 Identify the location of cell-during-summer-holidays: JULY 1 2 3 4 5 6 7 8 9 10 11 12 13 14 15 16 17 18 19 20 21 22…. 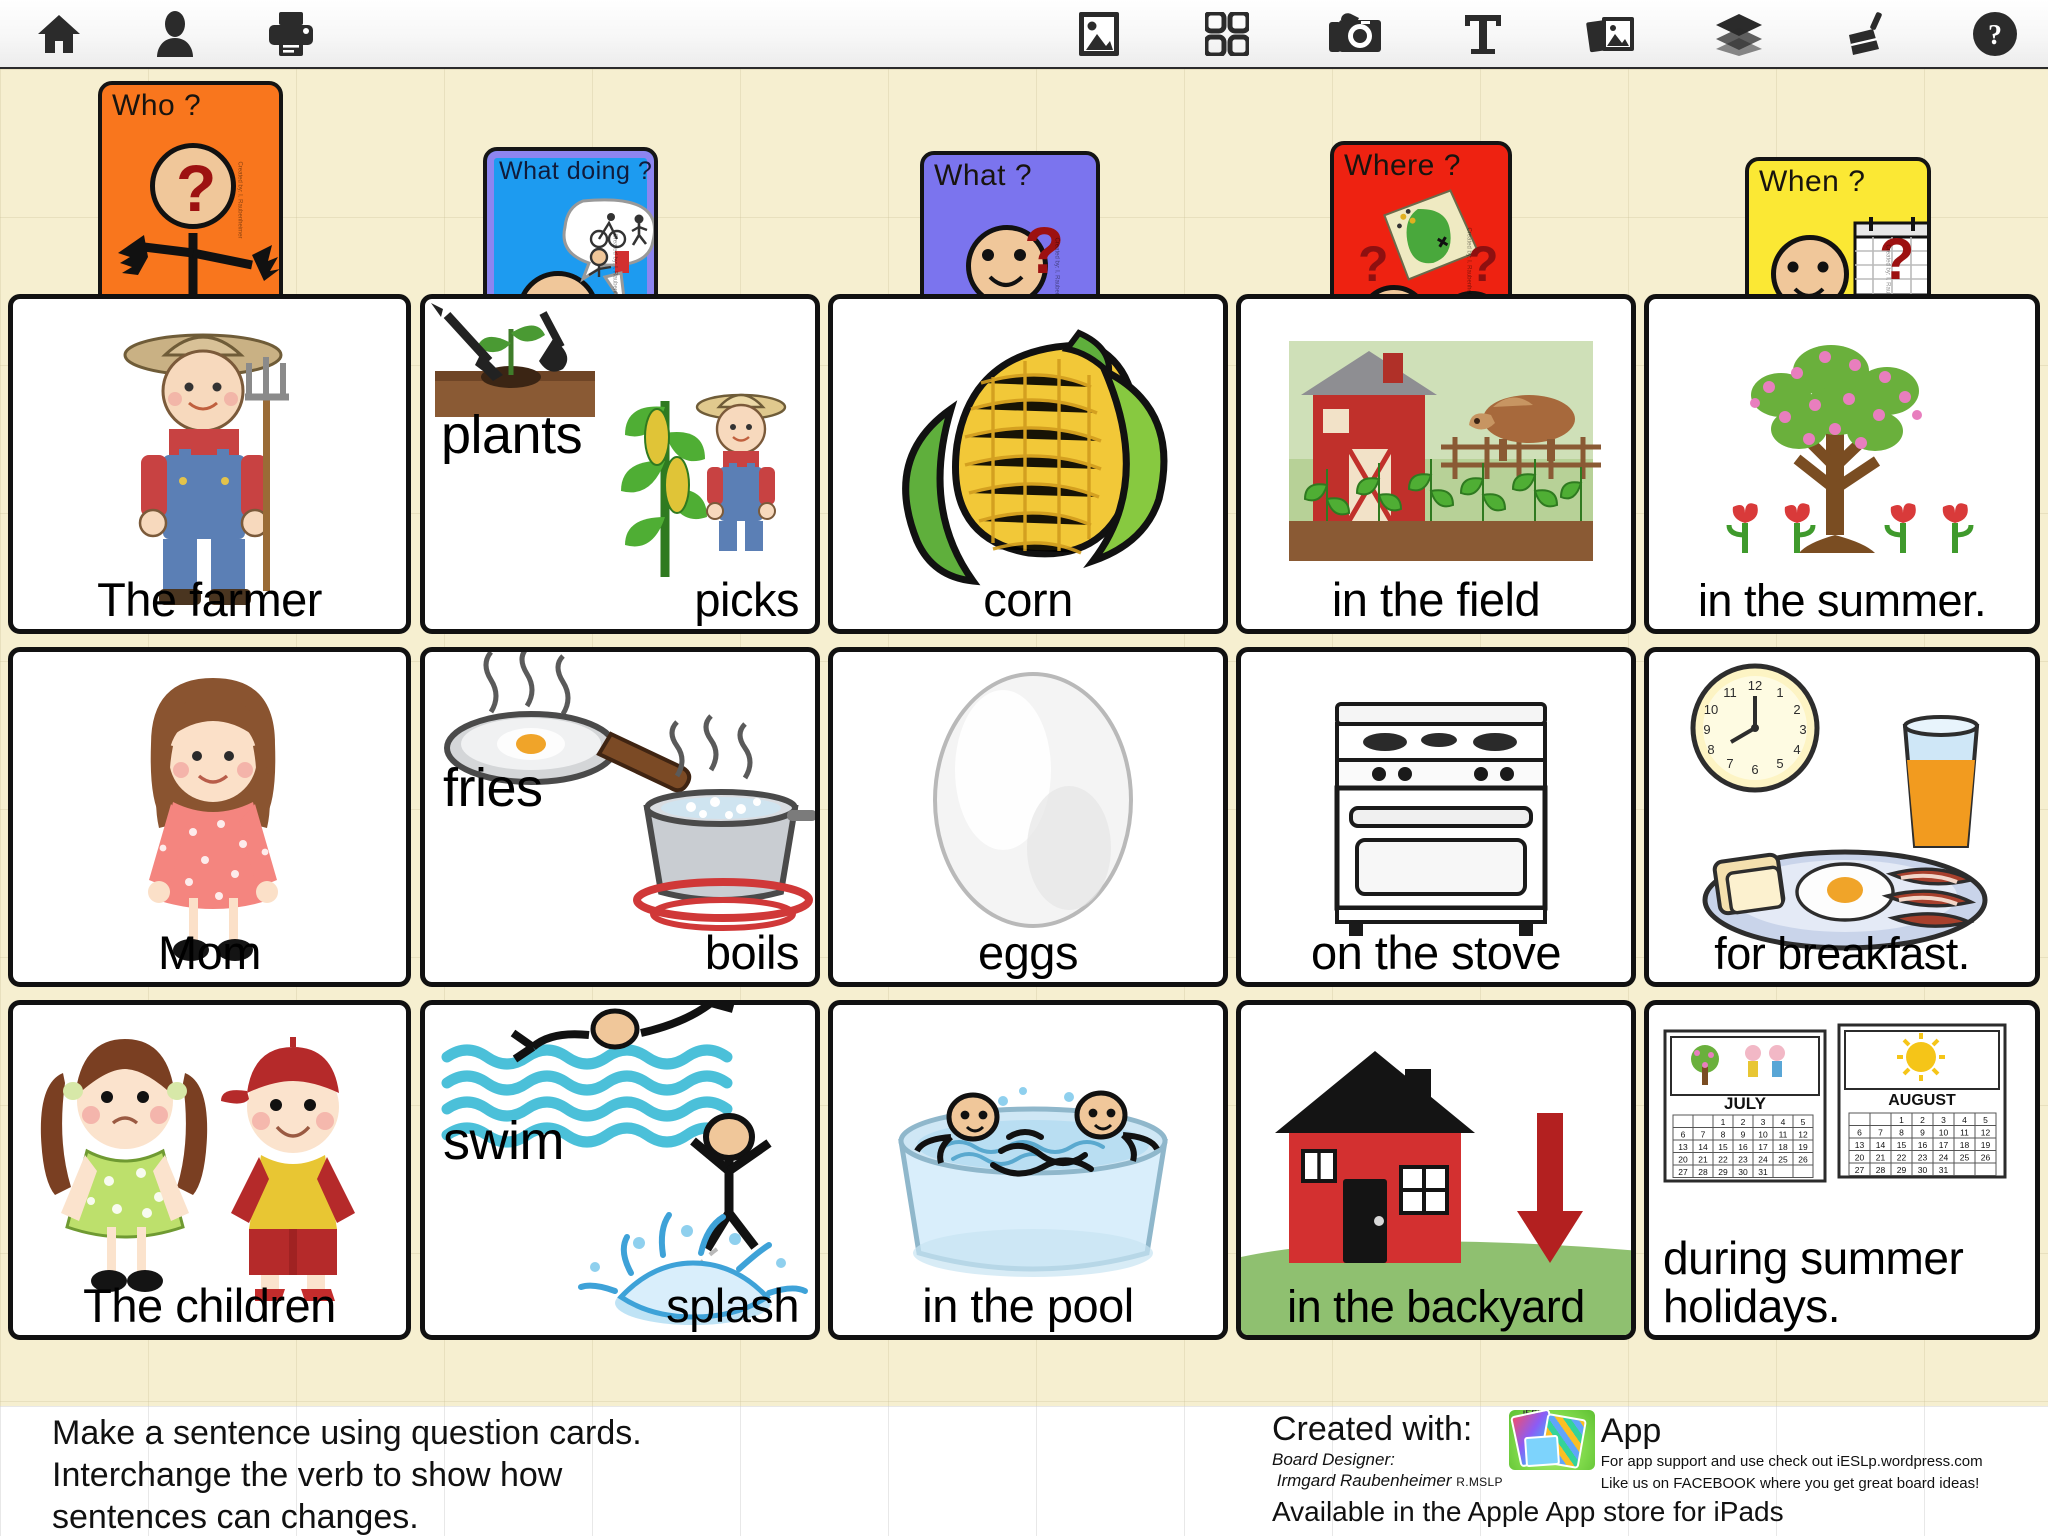
(1842, 1170).